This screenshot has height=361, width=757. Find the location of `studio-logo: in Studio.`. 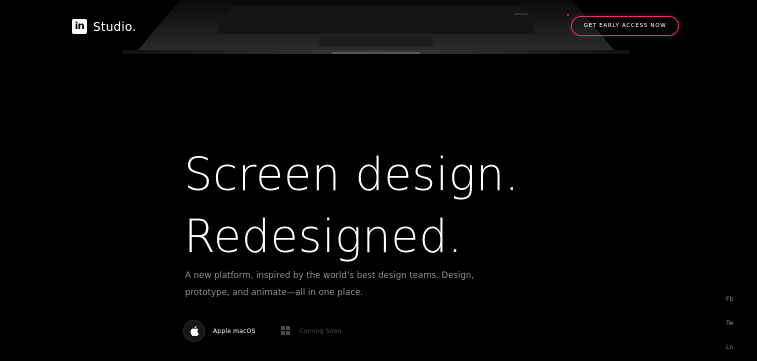

studio-logo: in Studio. is located at coordinates (104, 26).